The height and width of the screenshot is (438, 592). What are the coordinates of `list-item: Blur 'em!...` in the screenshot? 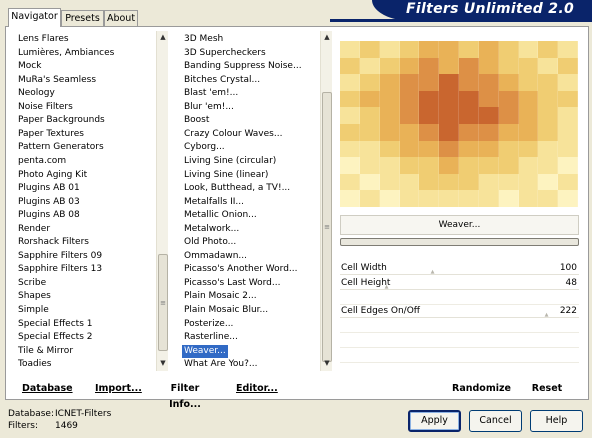 It's located at (208, 107).